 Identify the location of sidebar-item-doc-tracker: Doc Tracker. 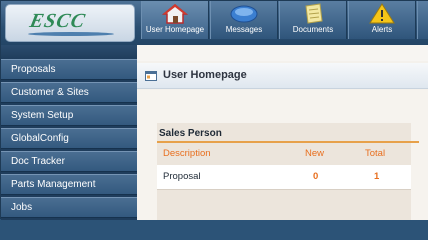
(69, 161).